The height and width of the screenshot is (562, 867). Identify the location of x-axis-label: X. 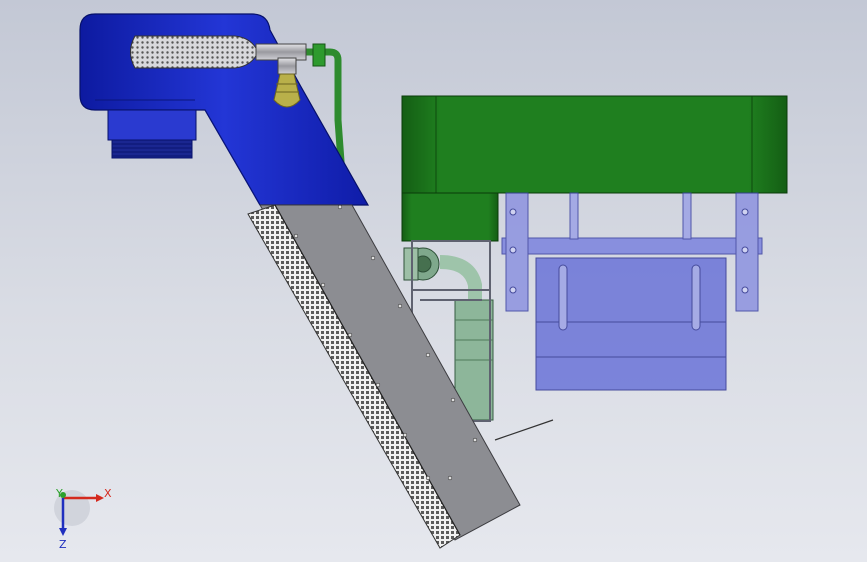
(108, 493).